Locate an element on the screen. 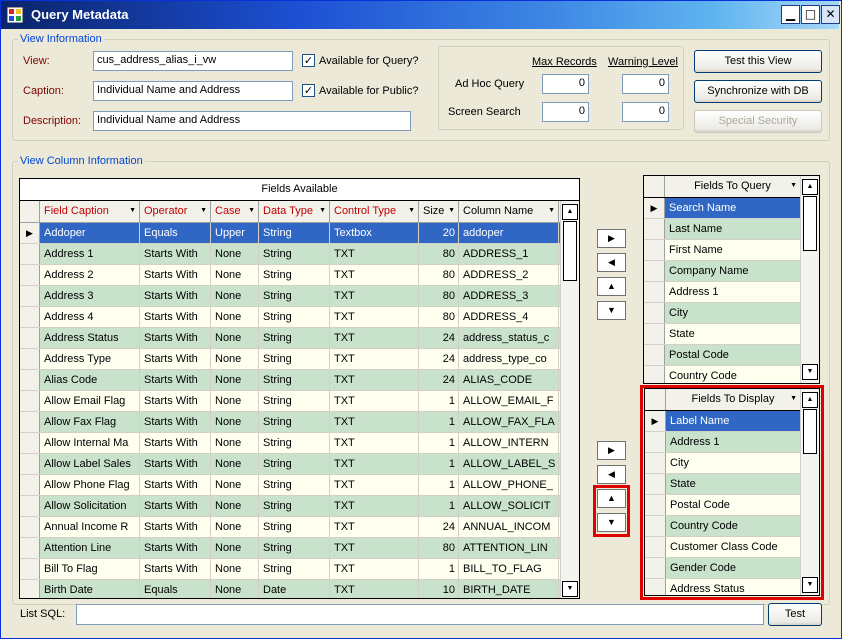 This screenshot has width=842, height=639. cell-column-name: ADDRESS_2 is located at coordinates (509, 275).